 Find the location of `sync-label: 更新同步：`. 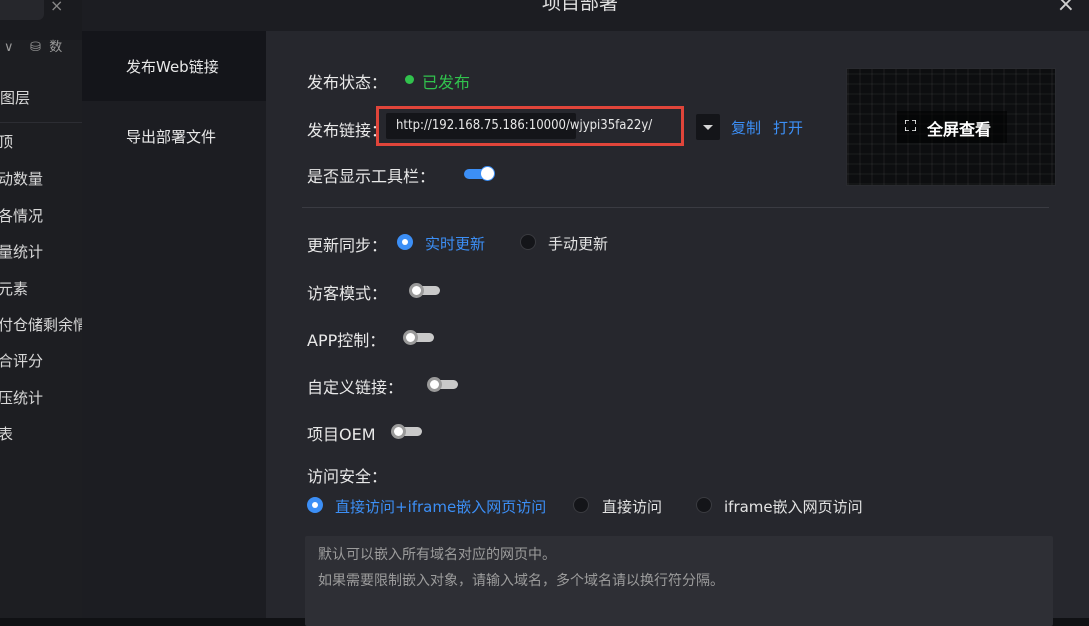

sync-label: 更新同步： is located at coordinates (347, 245).